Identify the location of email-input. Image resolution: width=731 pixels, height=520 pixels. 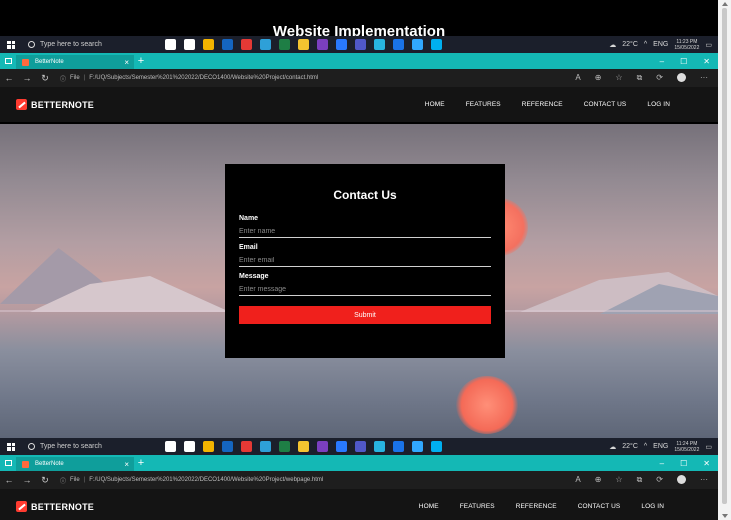
(365, 260).